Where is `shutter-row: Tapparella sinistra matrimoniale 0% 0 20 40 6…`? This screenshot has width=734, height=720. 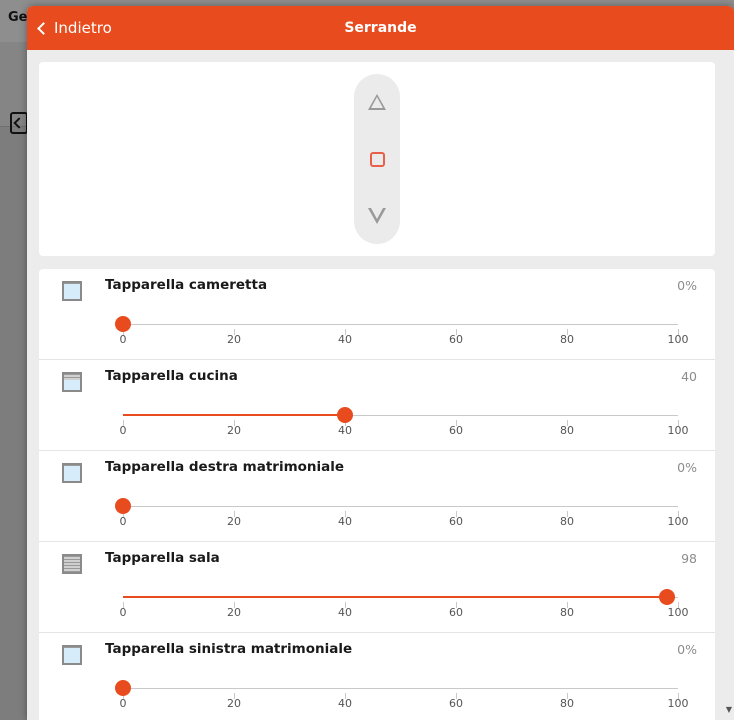 shutter-row: Tapparella sinistra matrimoniale 0% 0 20 40 6… is located at coordinates (377, 676).